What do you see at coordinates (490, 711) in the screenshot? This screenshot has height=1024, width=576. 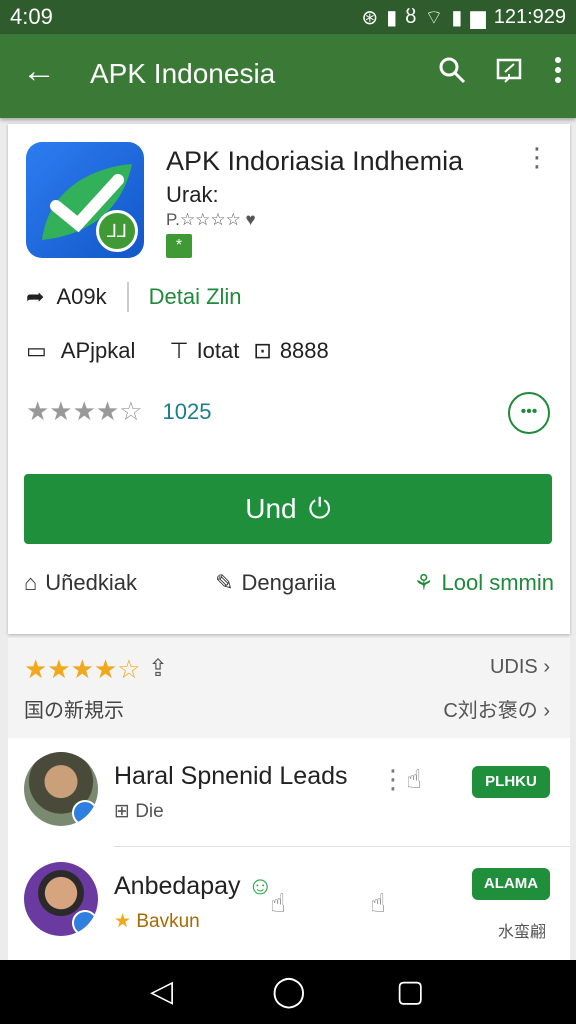 I see `reviews-more2-label: C刘お褒の` at bounding box center [490, 711].